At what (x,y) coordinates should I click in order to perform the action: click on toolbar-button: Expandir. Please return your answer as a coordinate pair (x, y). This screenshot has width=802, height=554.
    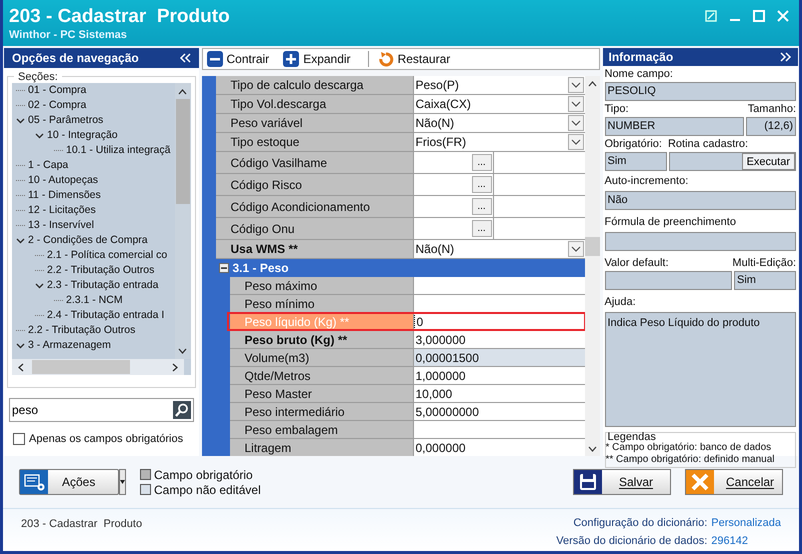
    Looking at the image, I should click on (317, 59).